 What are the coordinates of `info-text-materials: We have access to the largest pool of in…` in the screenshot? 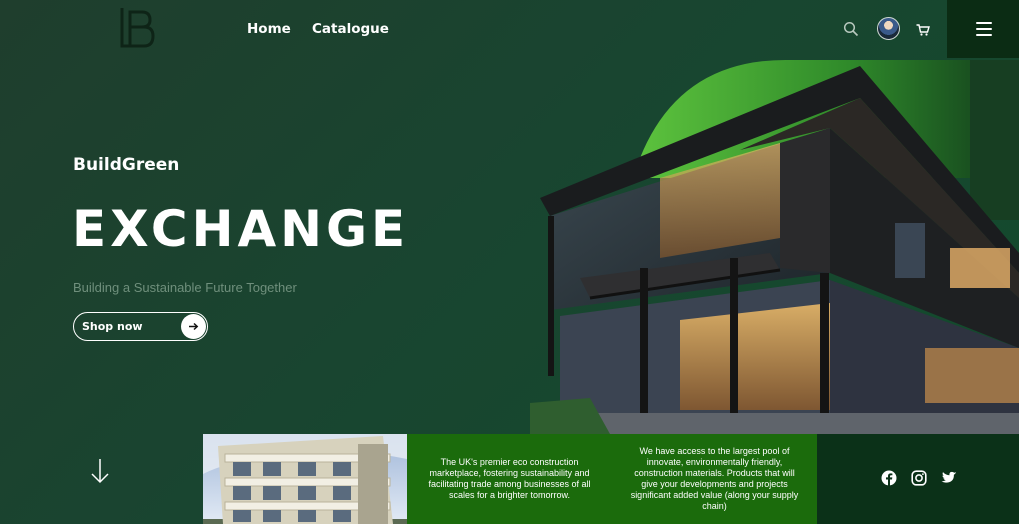 It's located at (714, 478).